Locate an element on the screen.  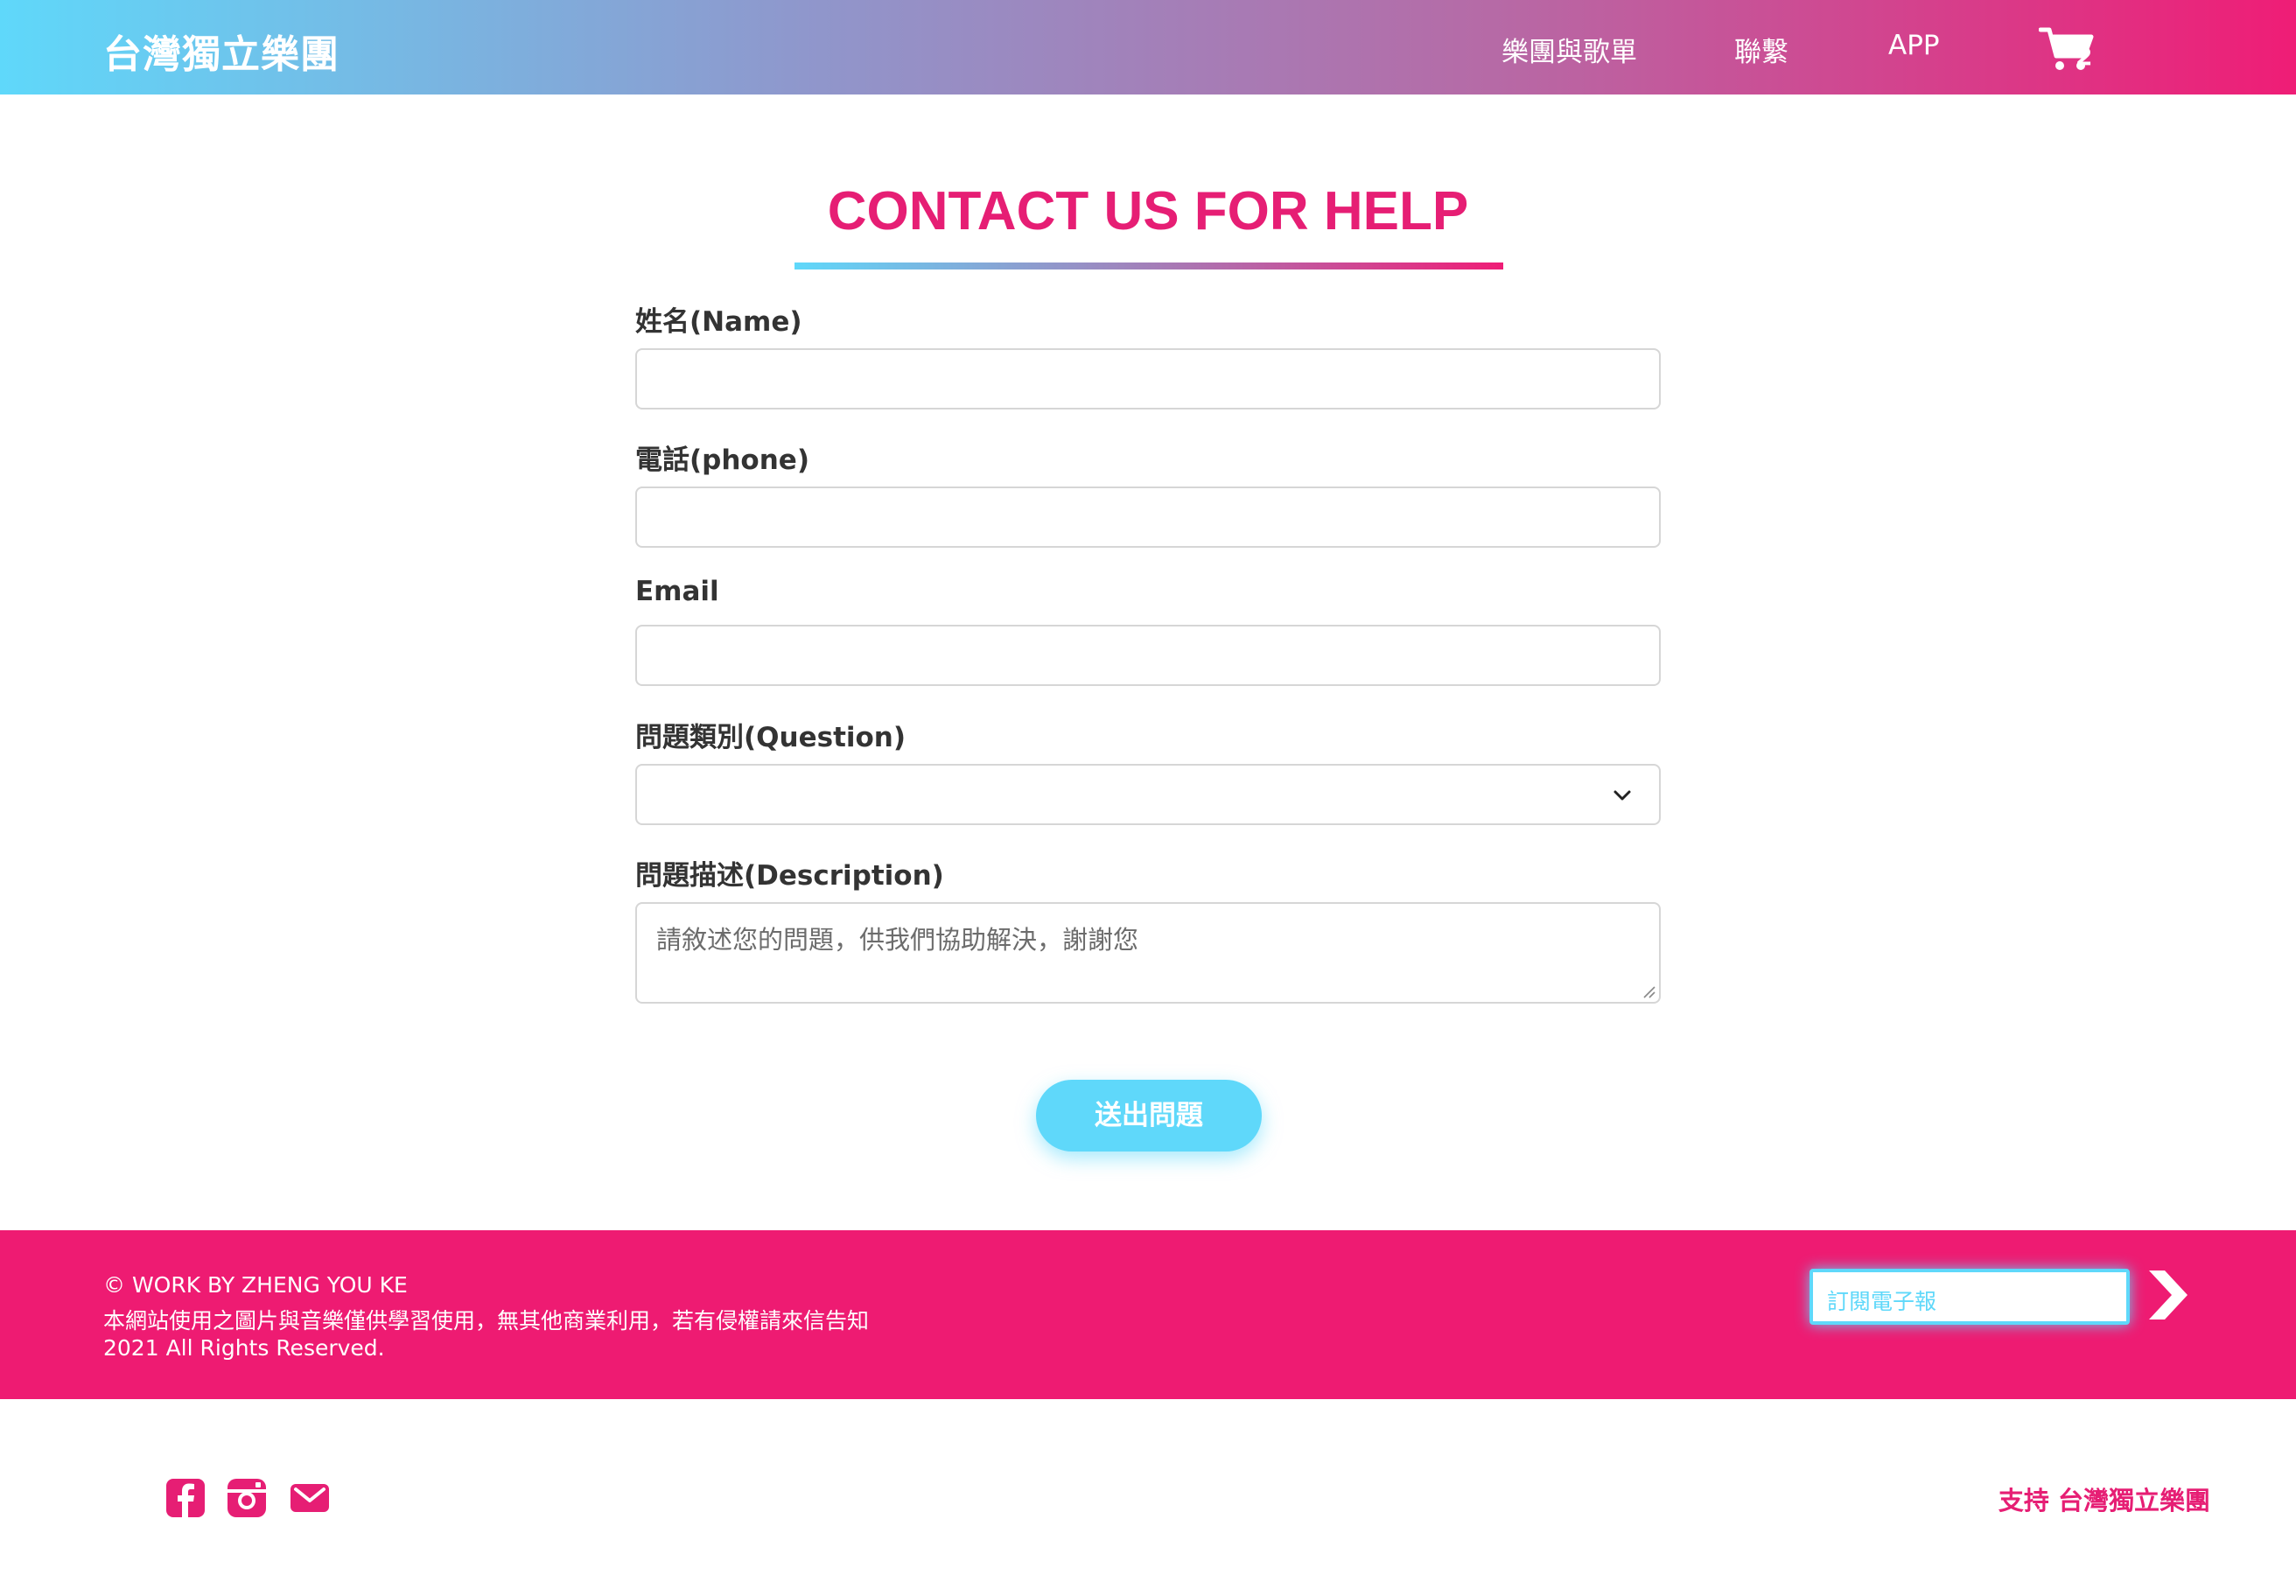
email-label: Email is located at coordinates (677, 591).